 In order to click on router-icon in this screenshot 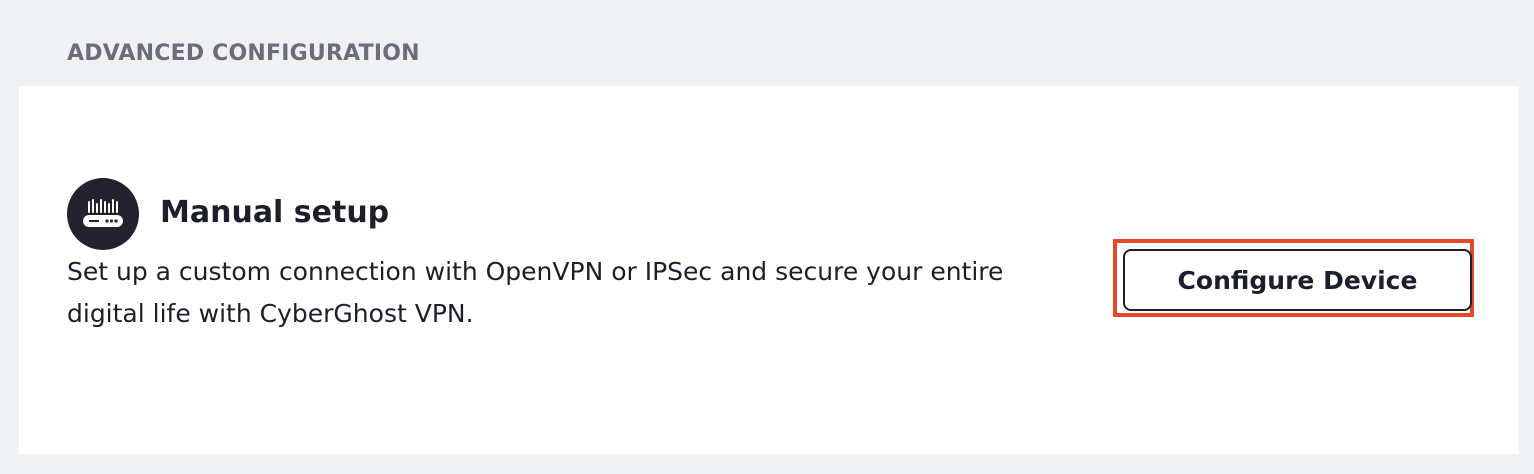, I will do `click(103, 214)`.